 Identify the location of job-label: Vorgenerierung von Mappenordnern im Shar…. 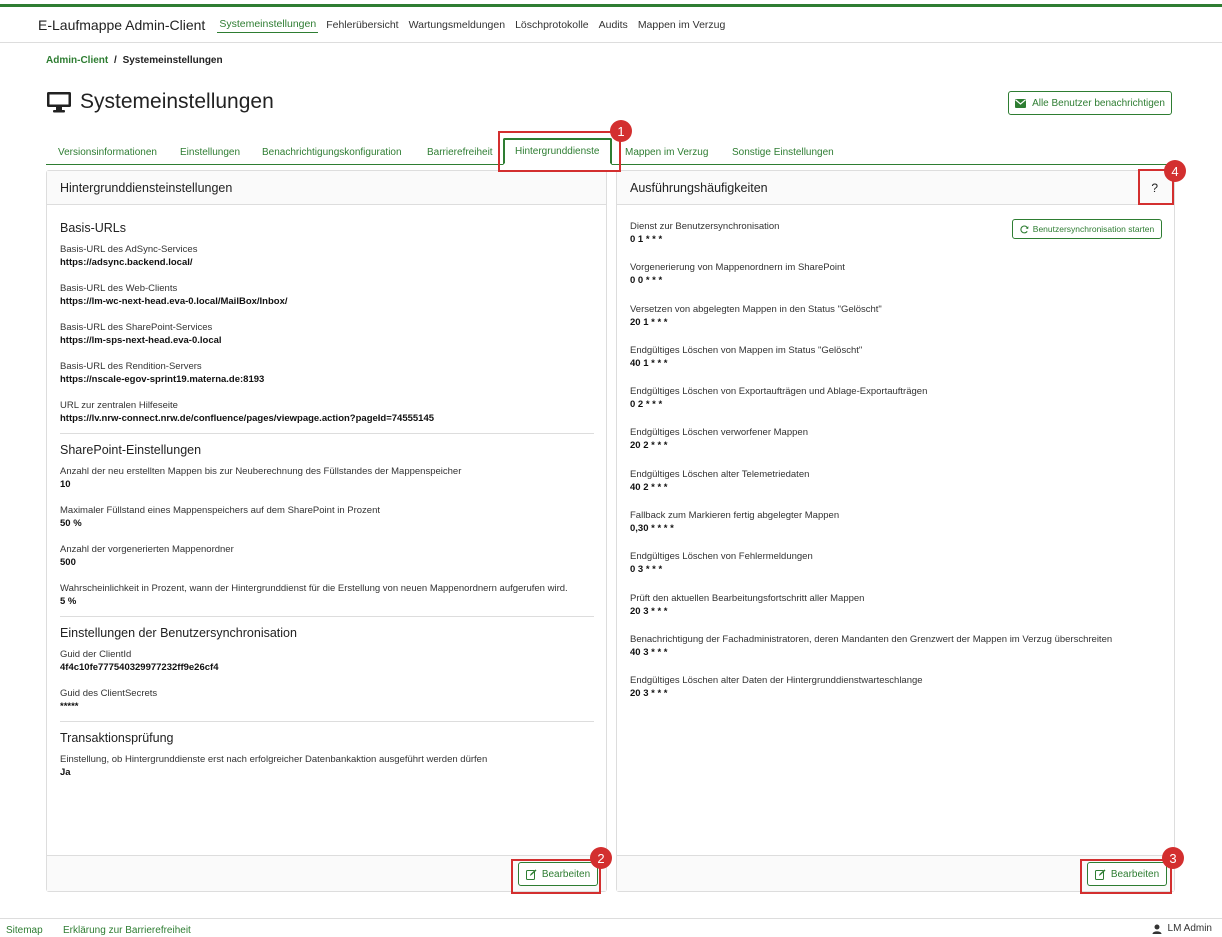
(737, 268).